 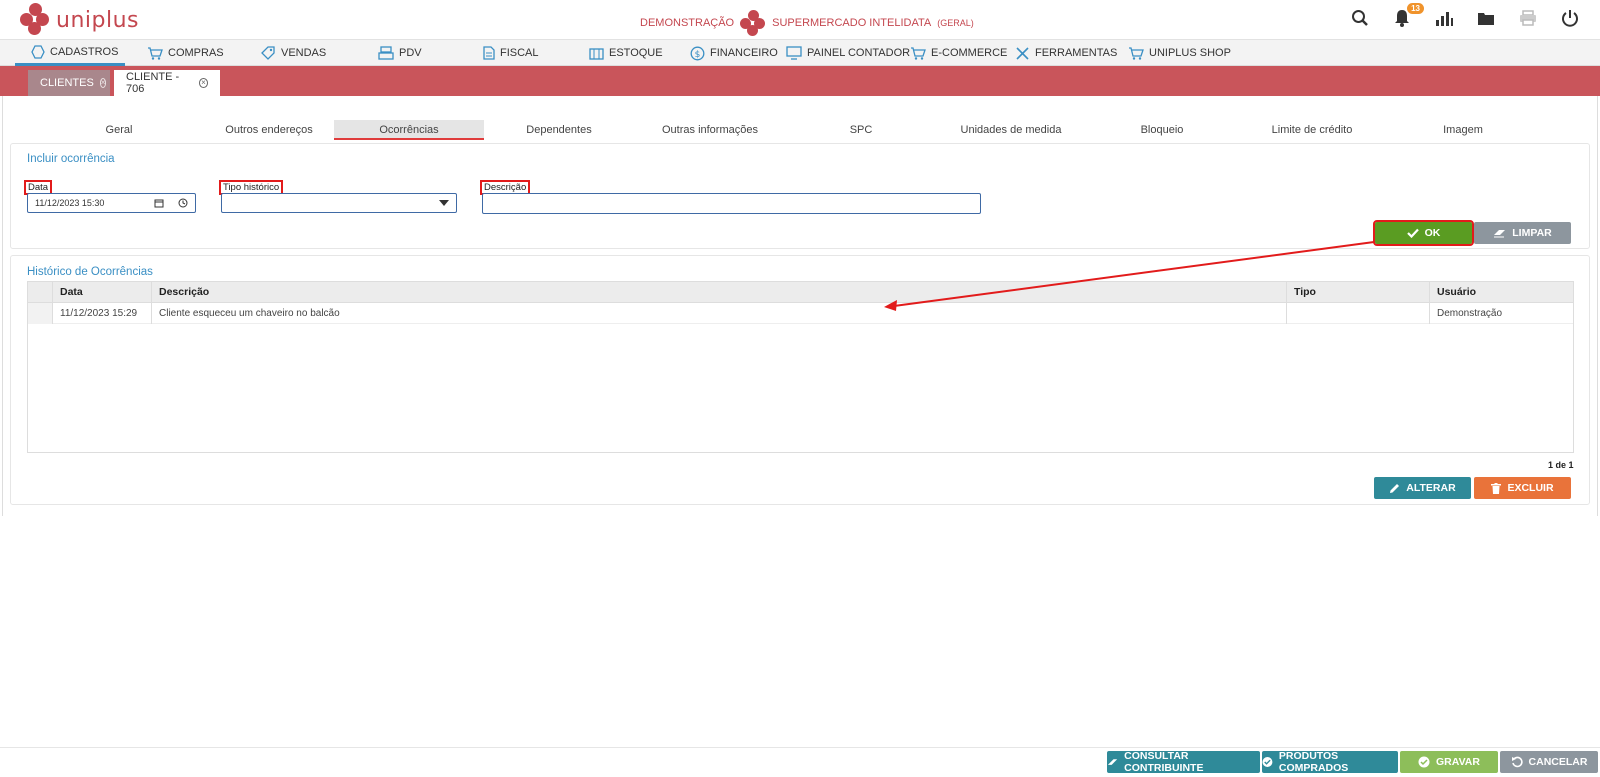 What do you see at coordinates (1431, 488) in the screenshot?
I see `alterar-button-label: ALTERAR` at bounding box center [1431, 488].